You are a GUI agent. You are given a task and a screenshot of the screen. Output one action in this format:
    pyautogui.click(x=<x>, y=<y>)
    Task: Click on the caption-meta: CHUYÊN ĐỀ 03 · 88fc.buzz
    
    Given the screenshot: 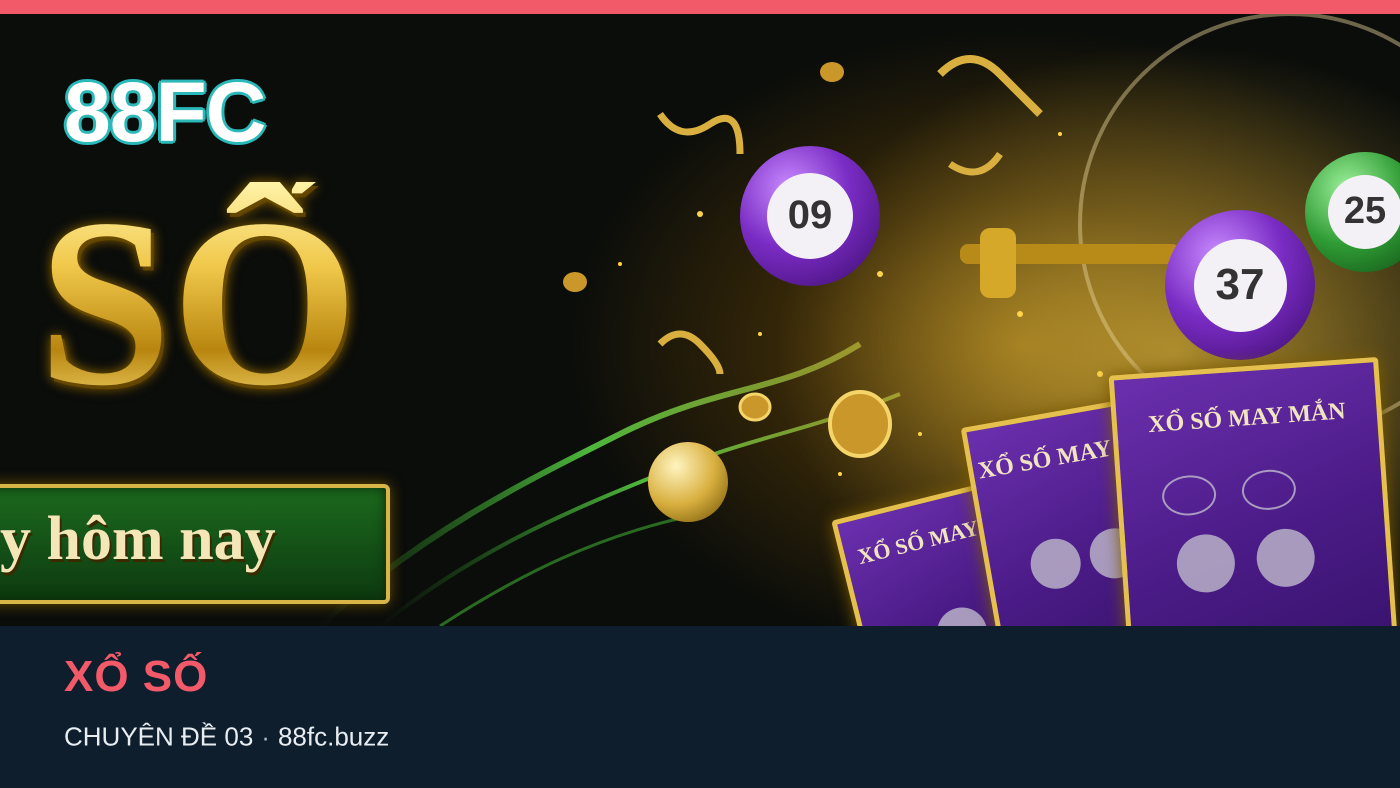 What is the action you would take?
    pyautogui.click(x=226, y=736)
    